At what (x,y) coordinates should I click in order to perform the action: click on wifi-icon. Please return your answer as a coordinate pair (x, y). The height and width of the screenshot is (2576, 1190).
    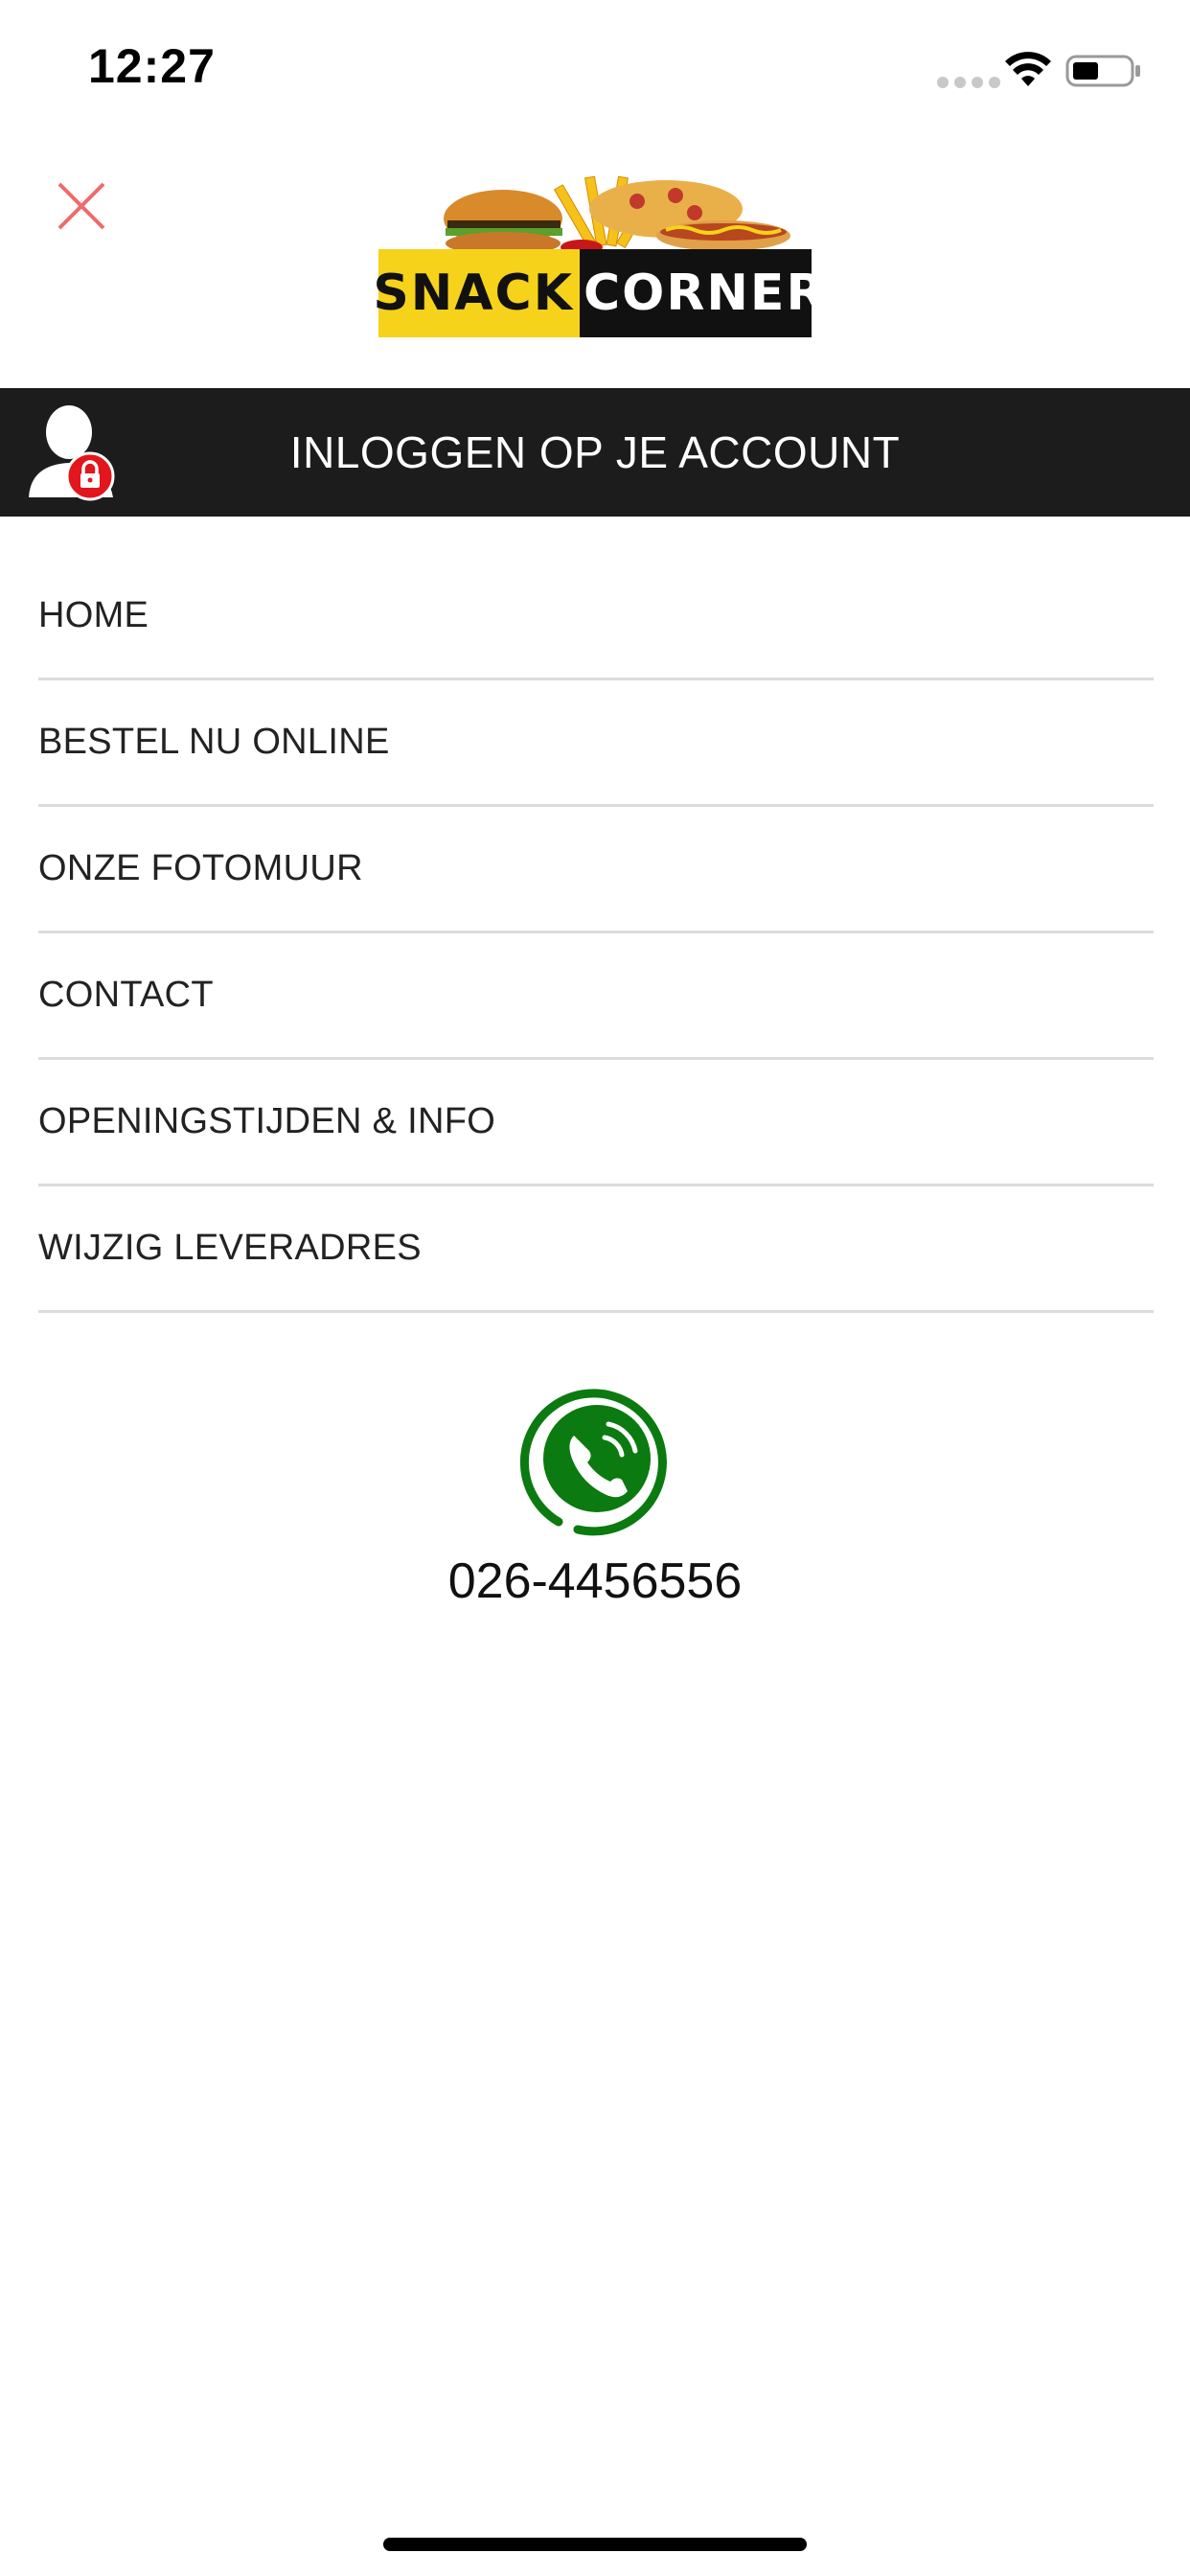
    Looking at the image, I should click on (1028, 69).